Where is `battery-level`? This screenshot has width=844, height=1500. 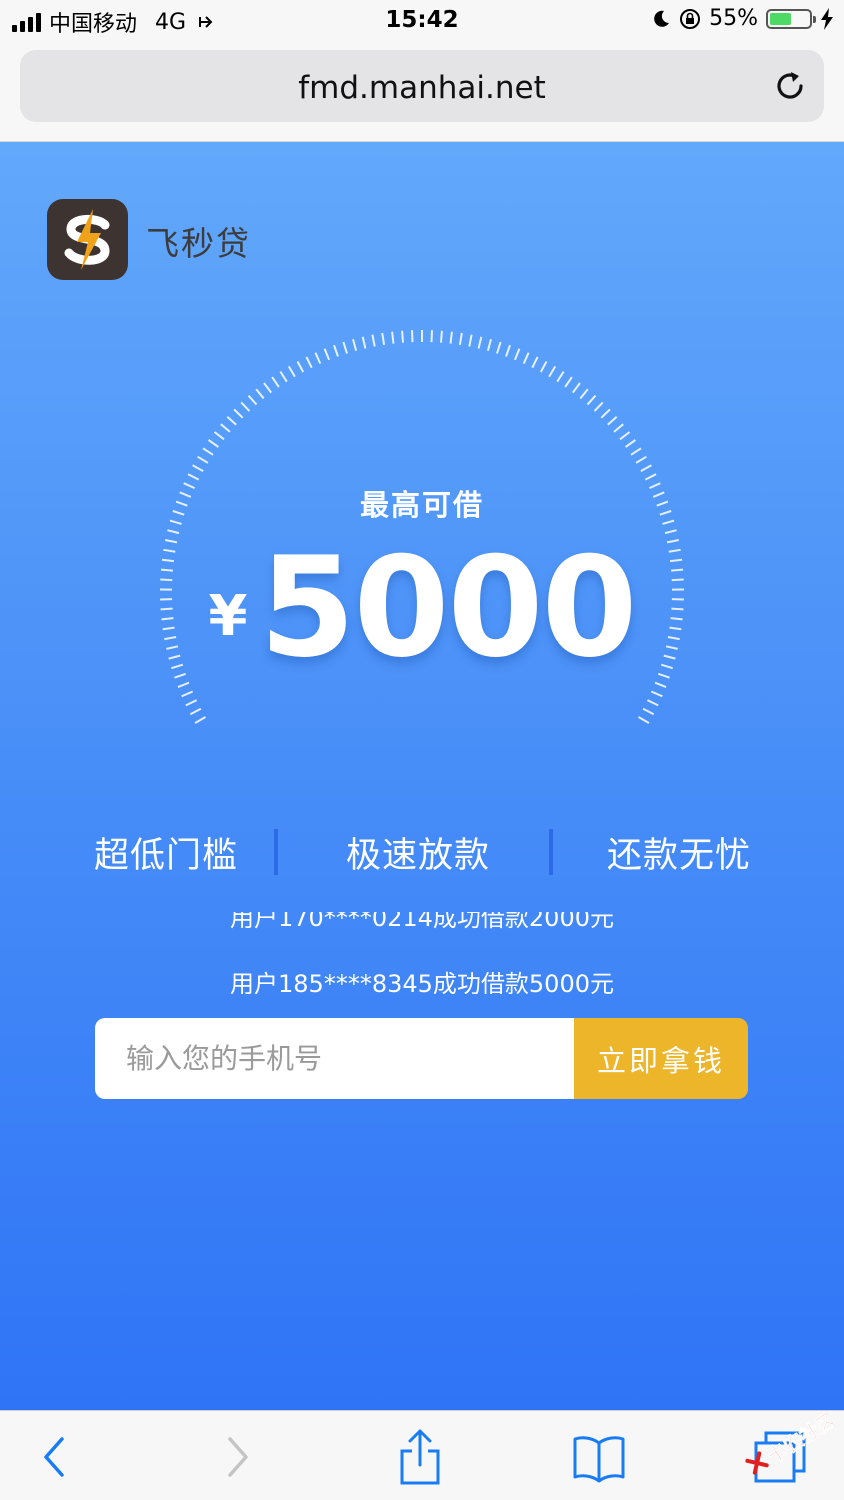
battery-level is located at coordinates (780, 18).